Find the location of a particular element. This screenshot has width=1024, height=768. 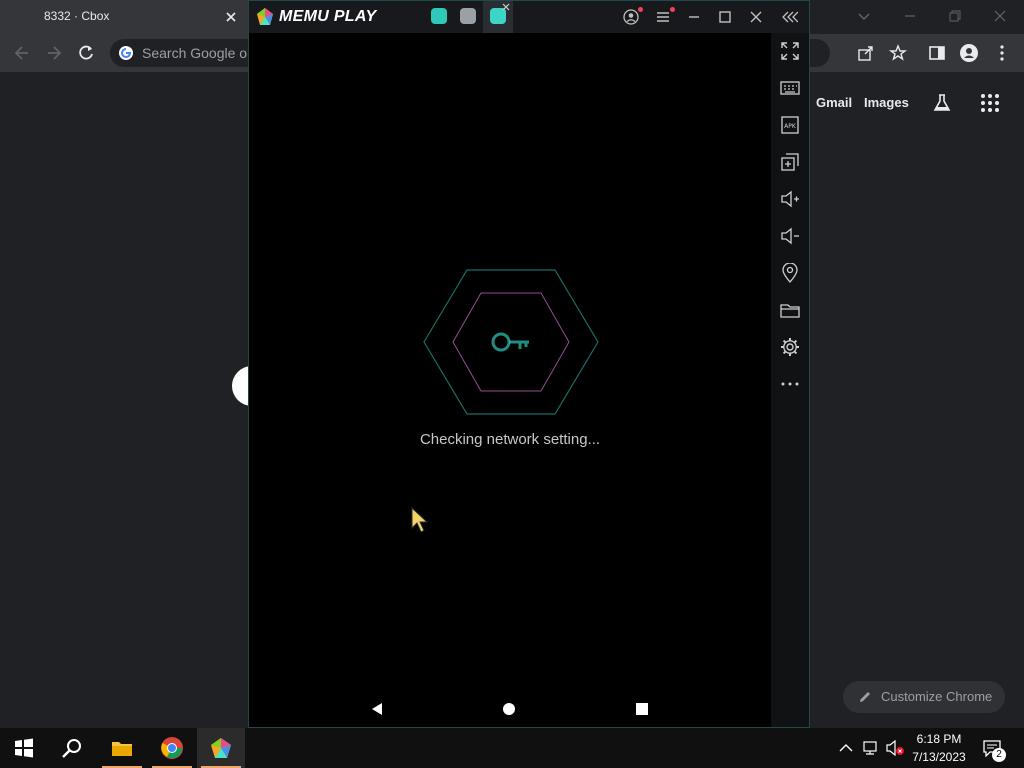

windows-start-icon is located at coordinates (24, 748).